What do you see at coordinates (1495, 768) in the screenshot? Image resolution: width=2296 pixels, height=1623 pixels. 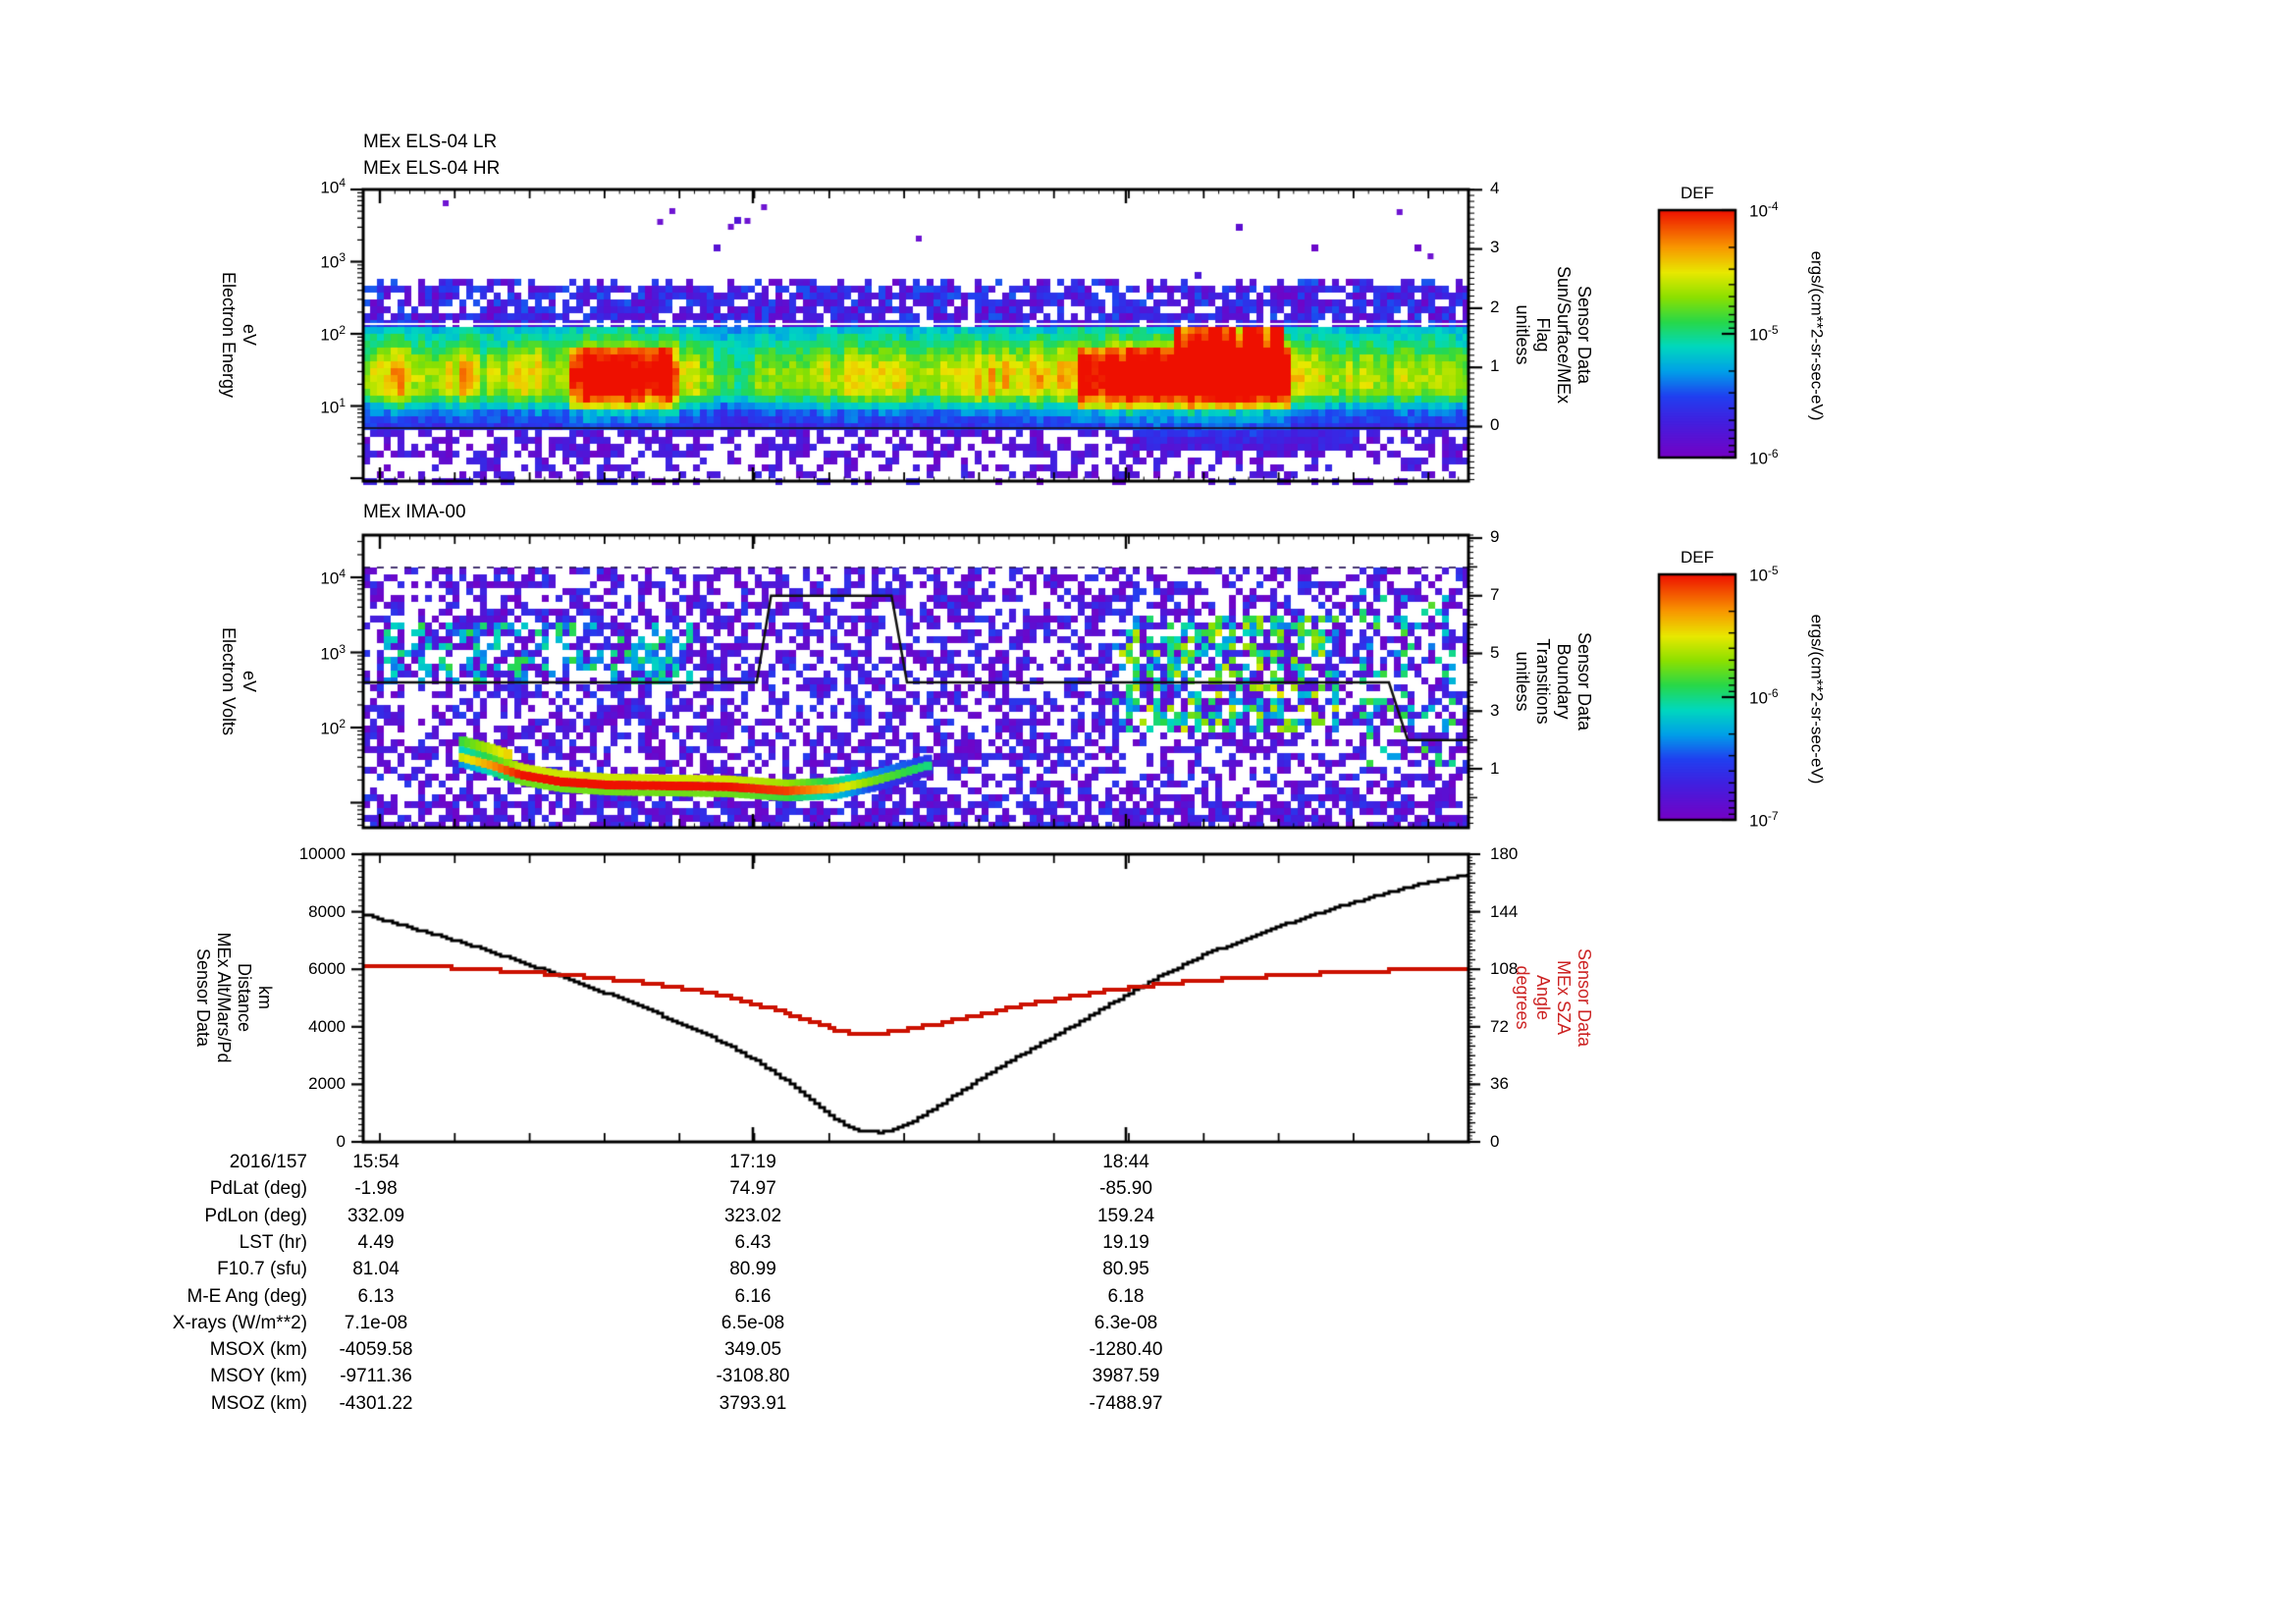 I see `ima-right-tick-label: 1` at bounding box center [1495, 768].